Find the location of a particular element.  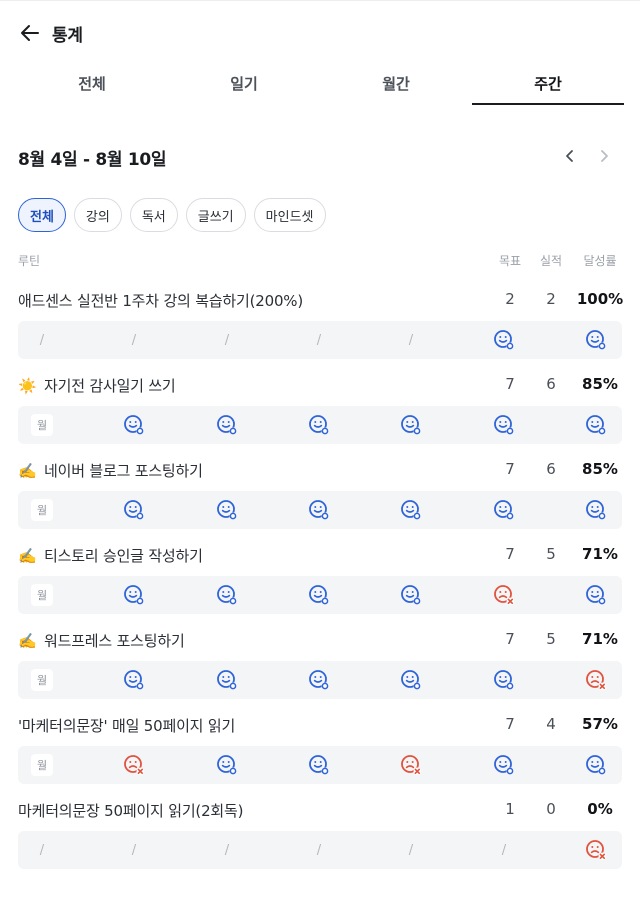

tab-diary: 일기 is located at coordinates (244, 86).